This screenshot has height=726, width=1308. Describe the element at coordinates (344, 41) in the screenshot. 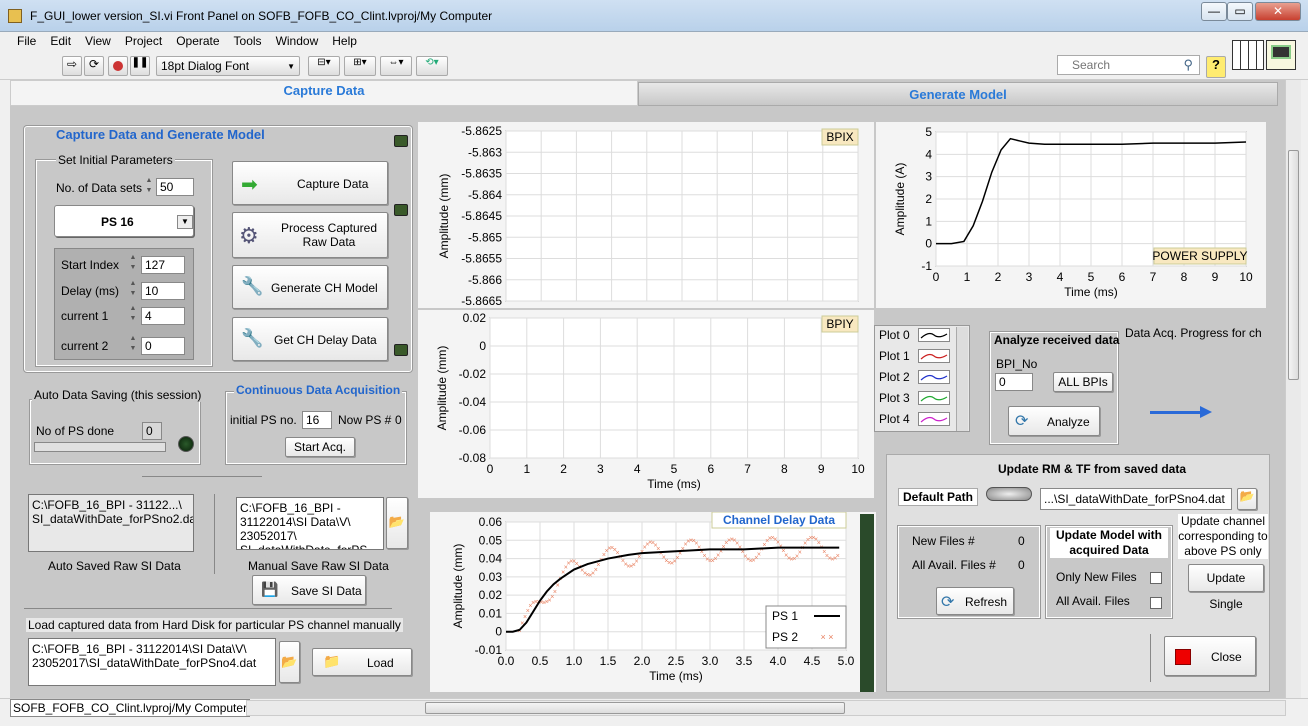

I see `menu-help: Help` at that location.